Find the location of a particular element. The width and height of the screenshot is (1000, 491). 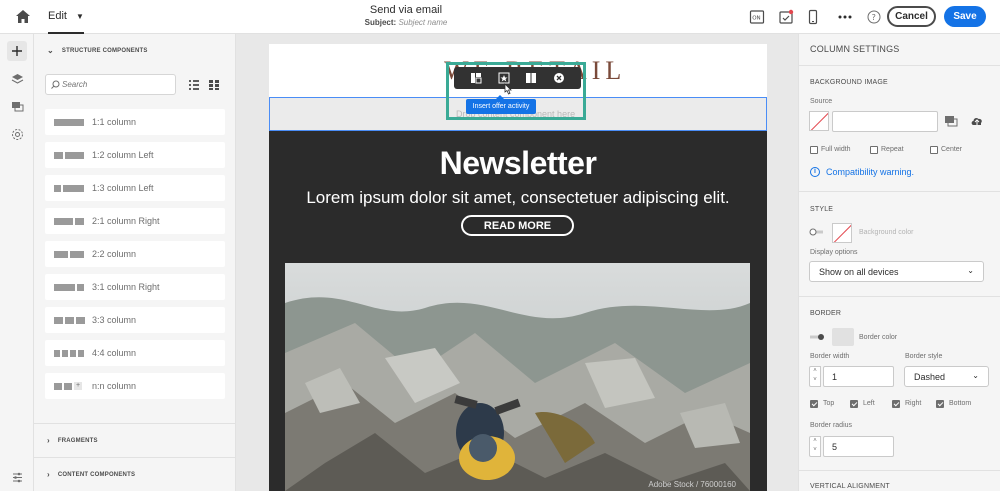

mobile-preview-icon is located at coordinates (813, 17).